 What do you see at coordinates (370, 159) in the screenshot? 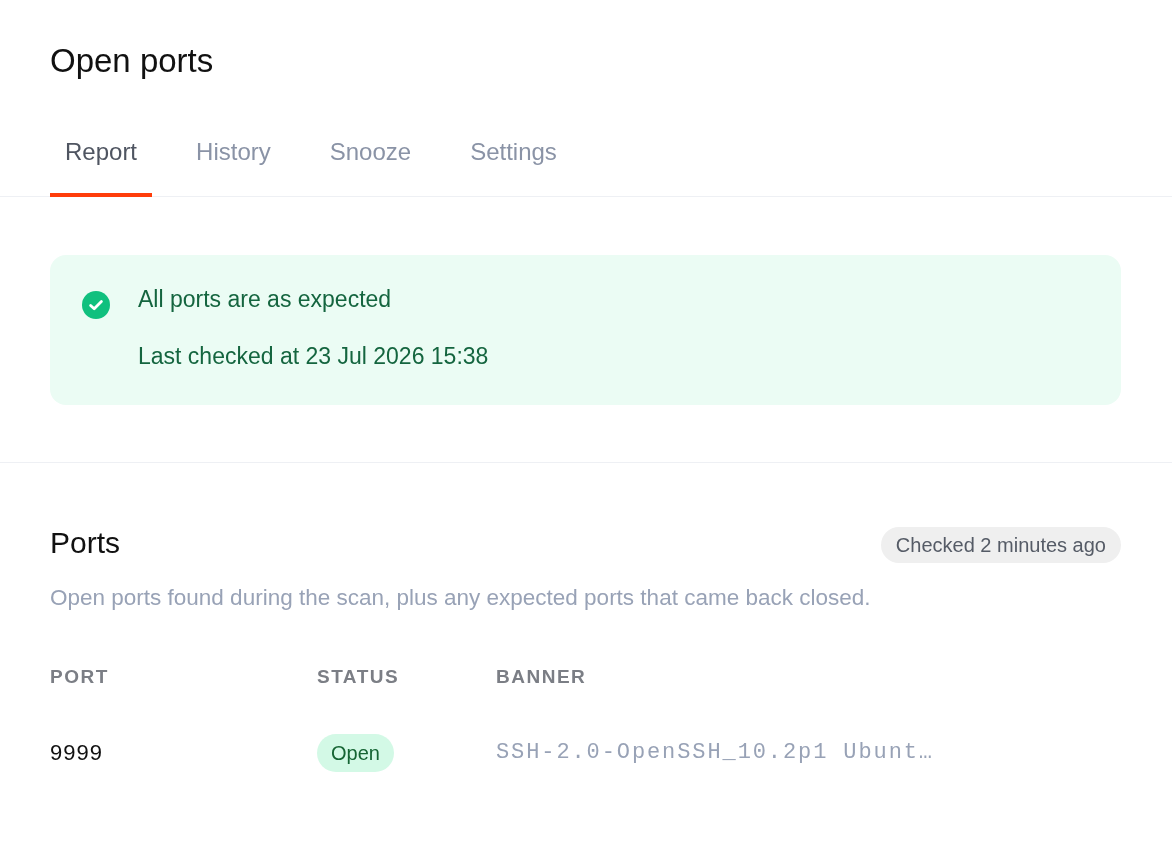
I see `tab: Snooze` at bounding box center [370, 159].